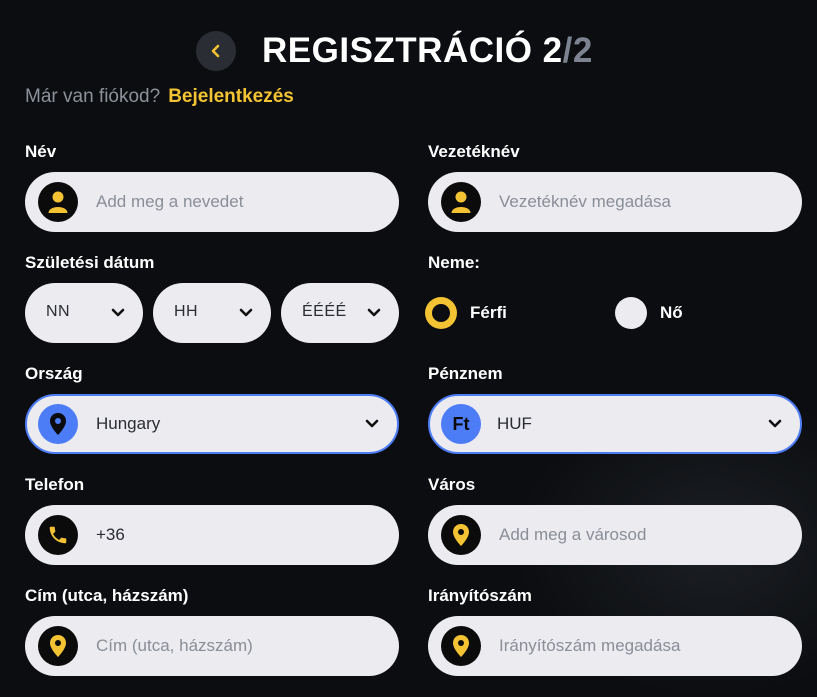 The height and width of the screenshot is (697, 817). I want to click on radio-selected, so click(441, 313).